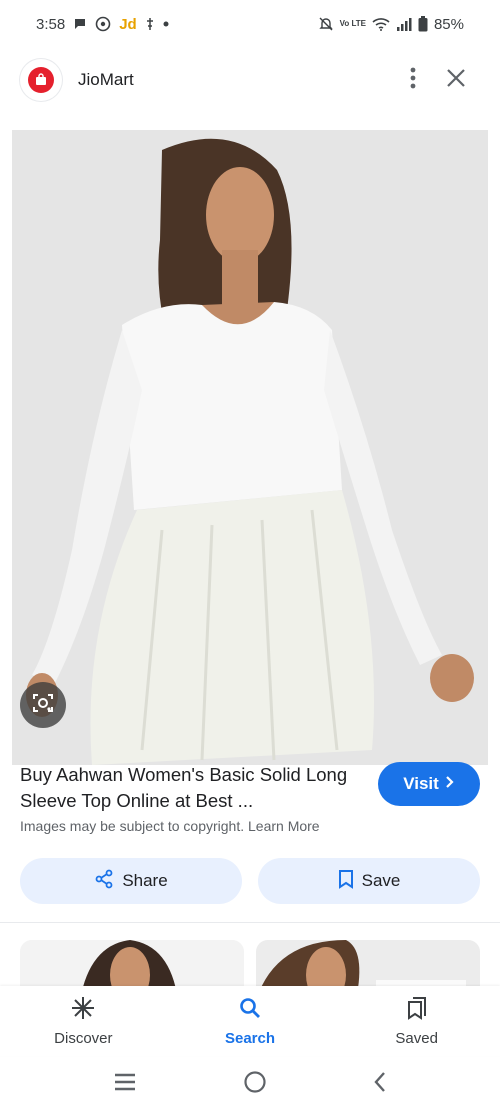 Image resolution: width=500 pixels, height=1111 pixels. What do you see at coordinates (83, 1038) in the screenshot?
I see `nav-discover-label: Discover` at bounding box center [83, 1038].